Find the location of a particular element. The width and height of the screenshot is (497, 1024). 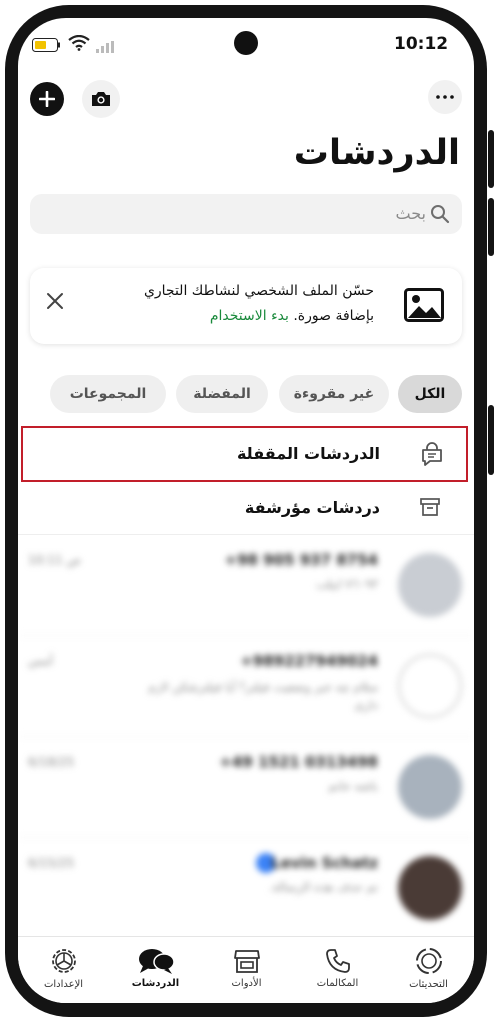

volume-down-button is located at coordinates (491, 227).